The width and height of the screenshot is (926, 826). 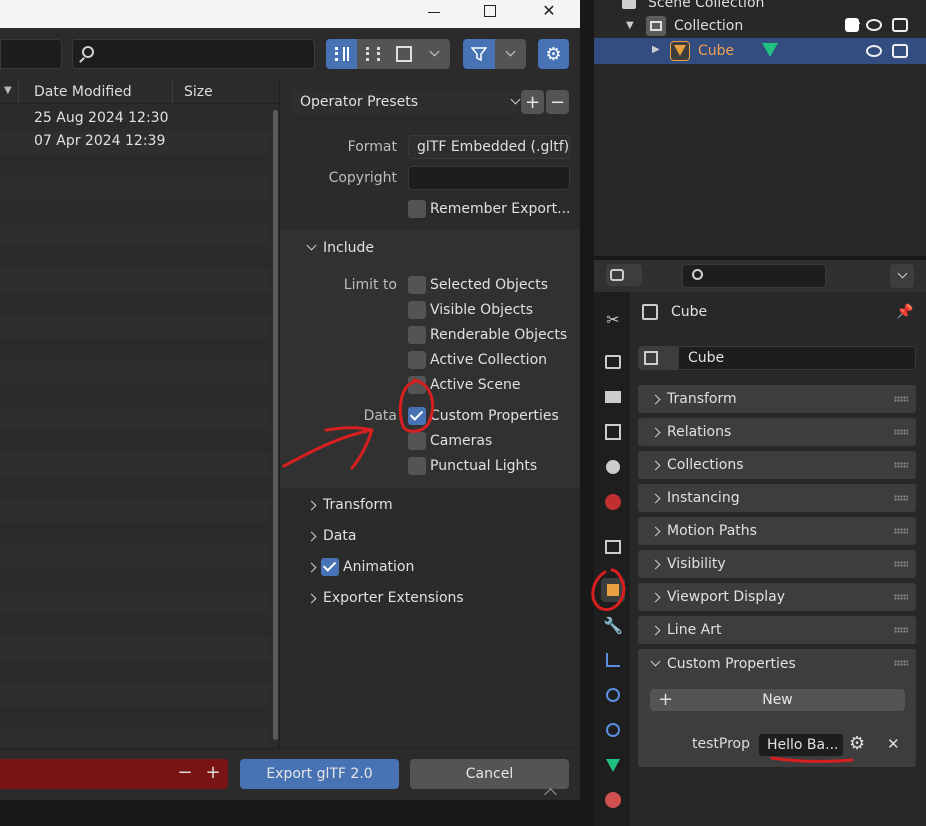 What do you see at coordinates (812, 759) in the screenshot?
I see `annotation-underline` at bounding box center [812, 759].